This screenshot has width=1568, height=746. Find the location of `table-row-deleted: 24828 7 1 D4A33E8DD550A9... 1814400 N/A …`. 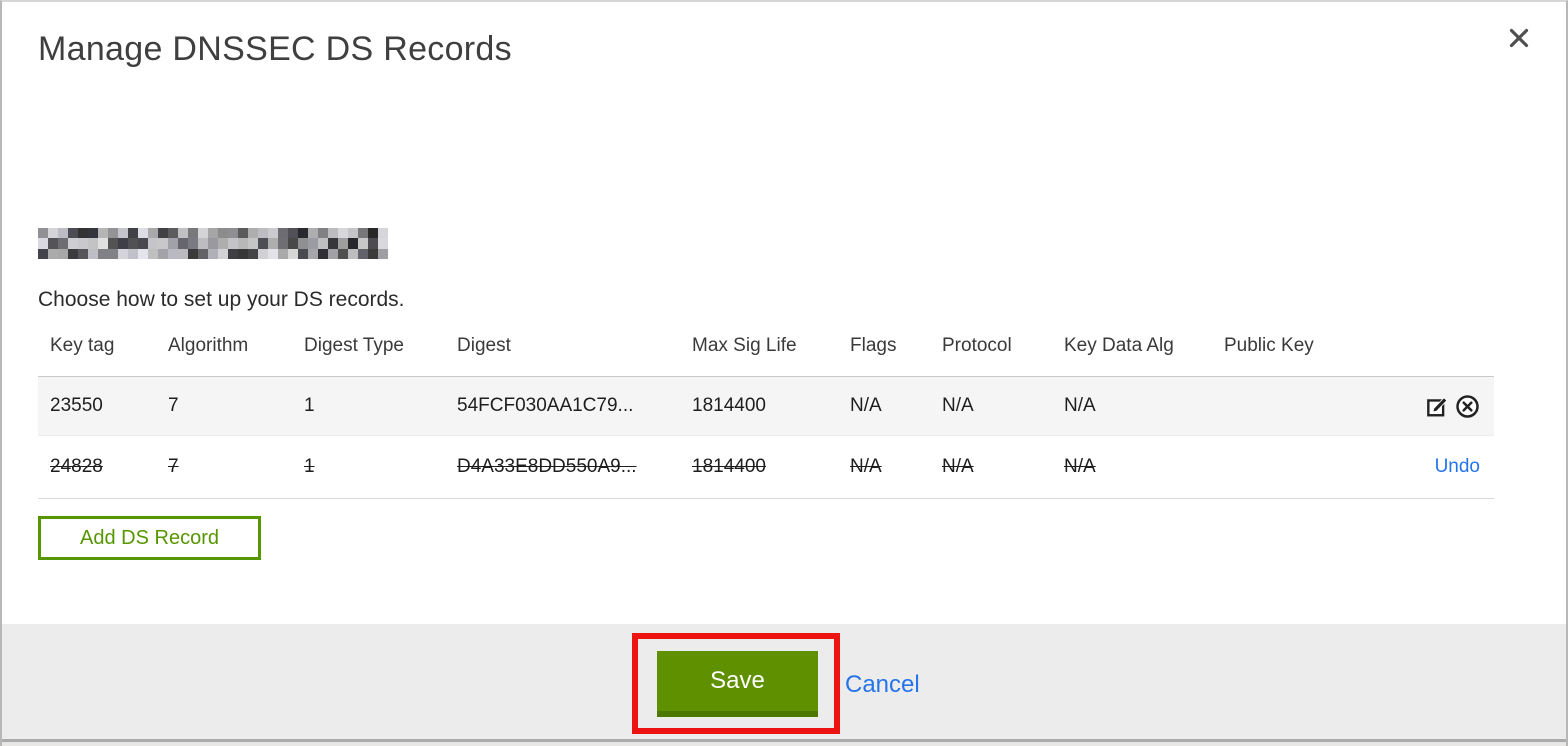

table-row-deleted: 24828 7 1 D4A33E8DD550A9... 1814400 N/A … is located at coordinates (766, 467).